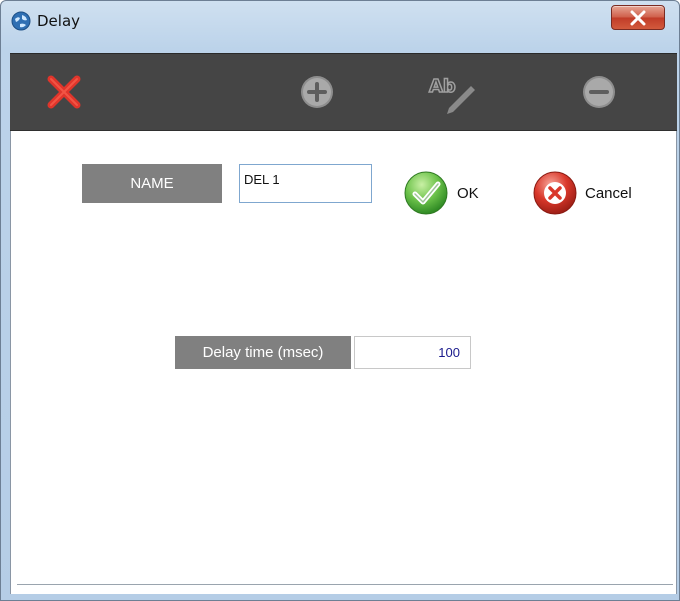  What do you see at coordinates (468, 193) in the screenshot?
I see `ok-label: OK` at bounding box center [468, 193].